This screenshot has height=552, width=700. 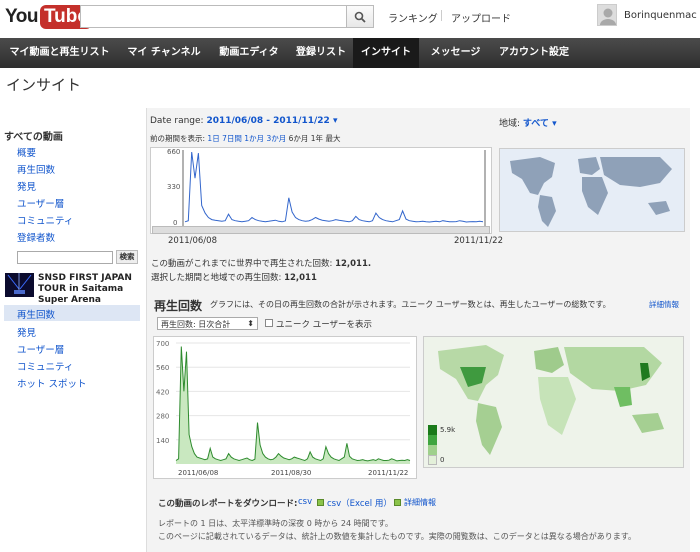 What do you see at coordinates (242, 264) in the screenshot?
I see `worldwide-views-label: この動画がこれまでに世界中で再生された回数:` at bounding box center [242, 264].